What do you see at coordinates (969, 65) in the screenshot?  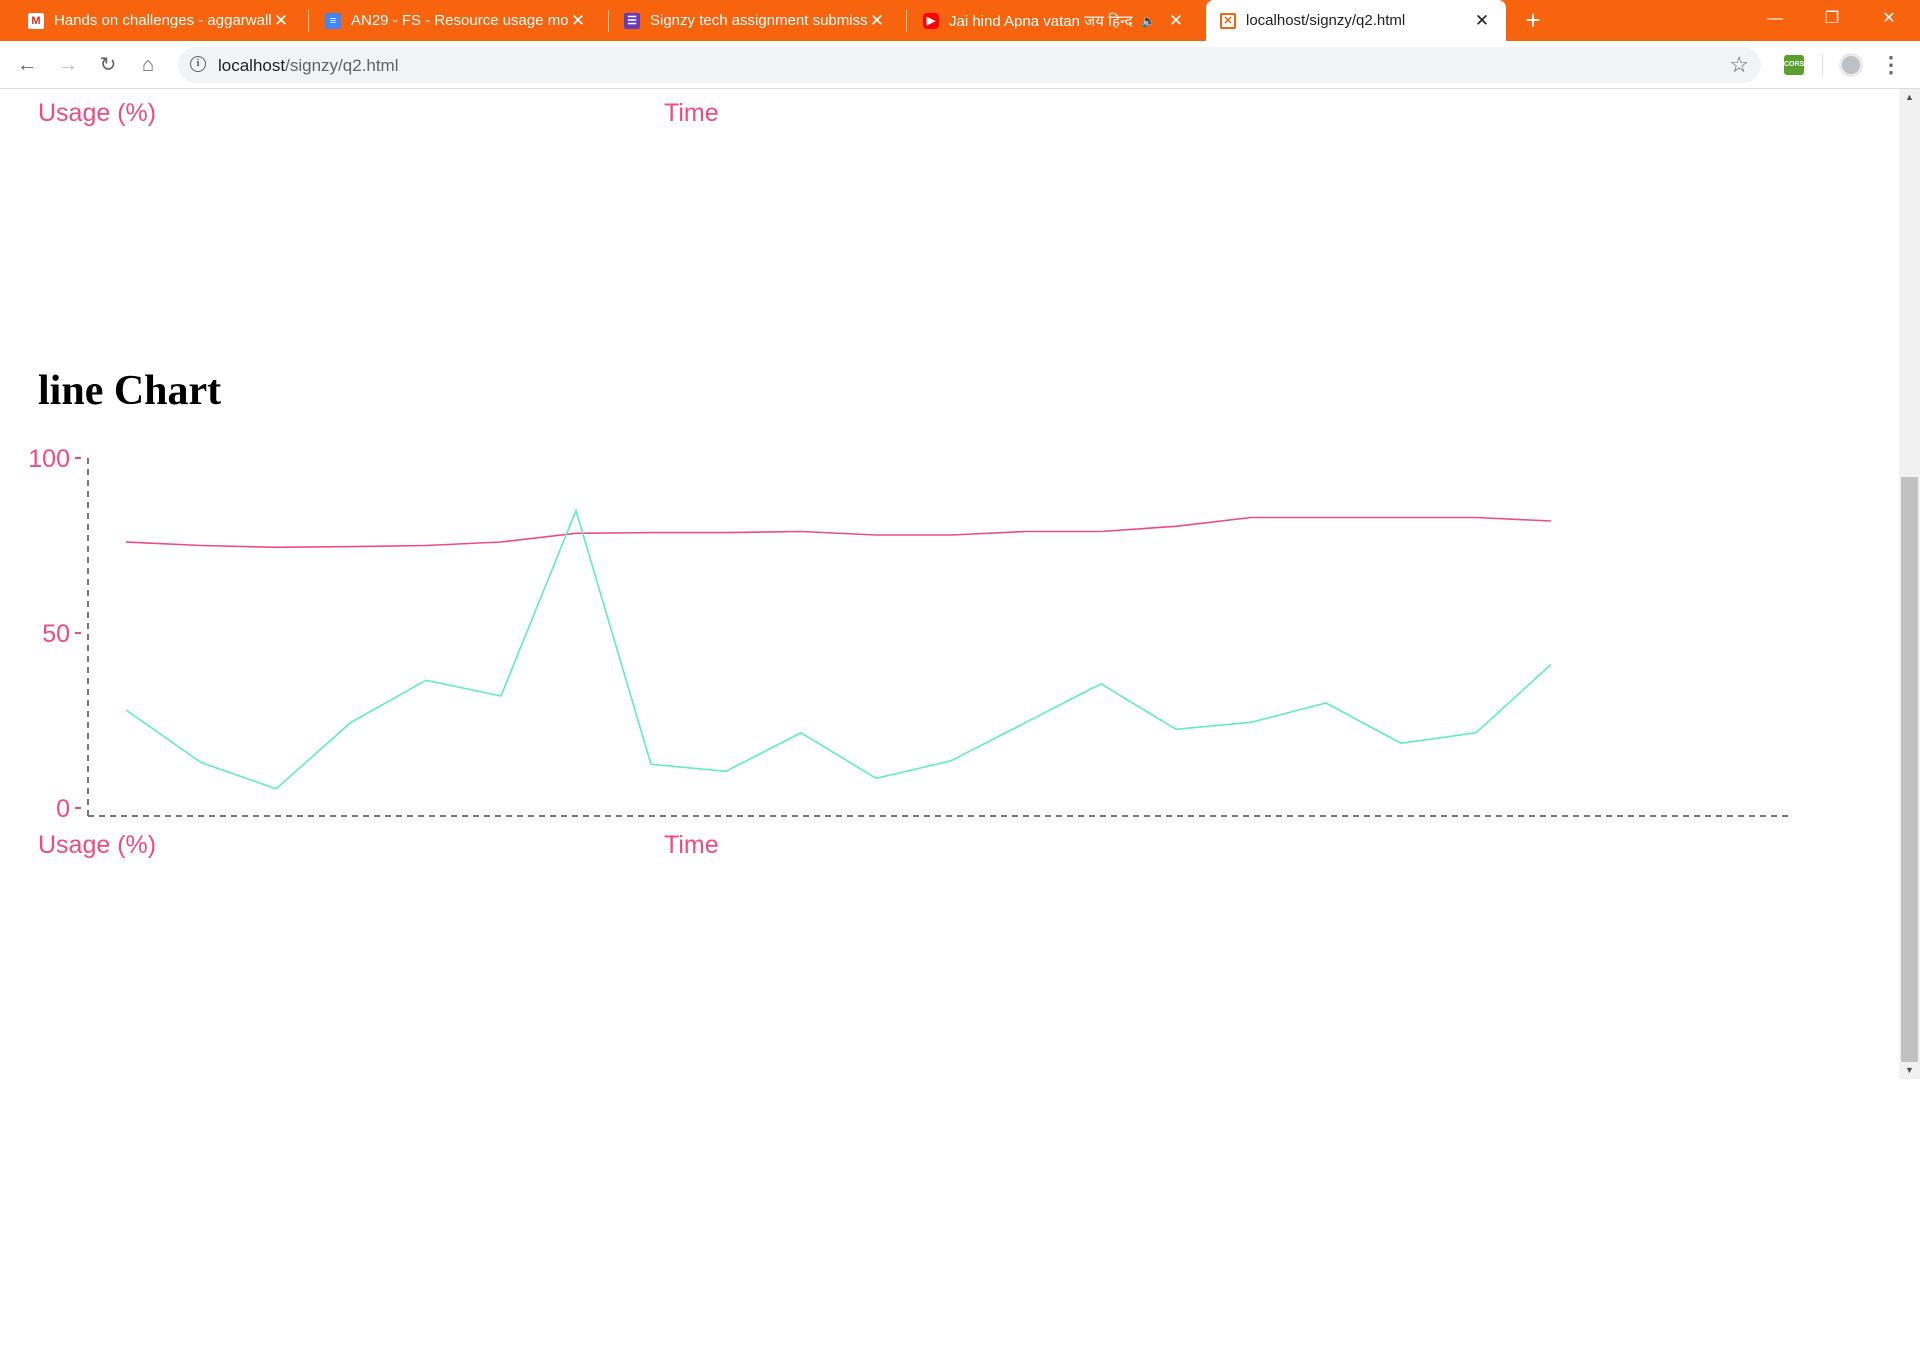 I see `address-bar: i localhost/signzy/q2.html ☆` at bounding box center [969, 65].